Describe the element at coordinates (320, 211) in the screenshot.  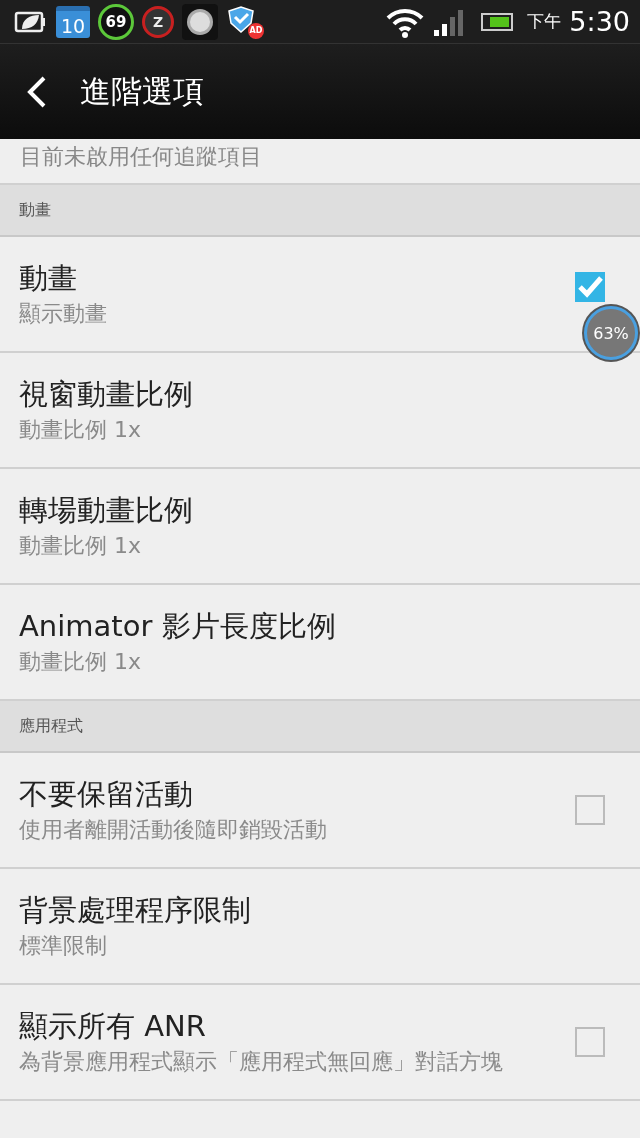
I see `section-header: 動畫` at that location.